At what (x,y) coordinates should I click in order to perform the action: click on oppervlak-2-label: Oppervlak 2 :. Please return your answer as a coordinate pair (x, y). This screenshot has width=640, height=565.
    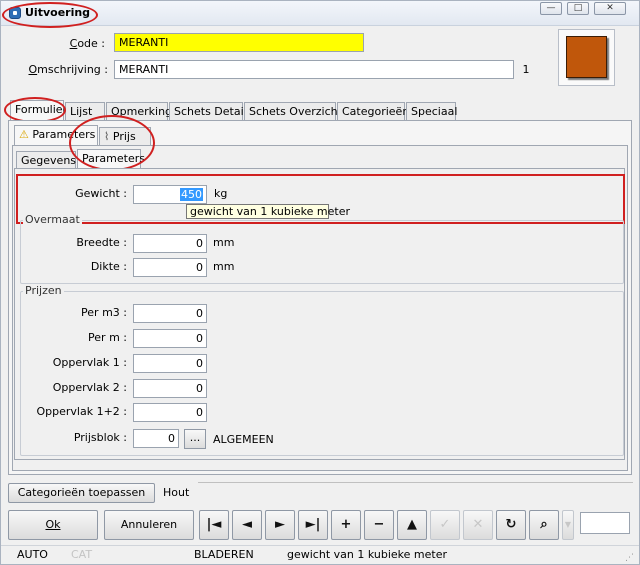
    Looking at the image, I should click on (89, 387).